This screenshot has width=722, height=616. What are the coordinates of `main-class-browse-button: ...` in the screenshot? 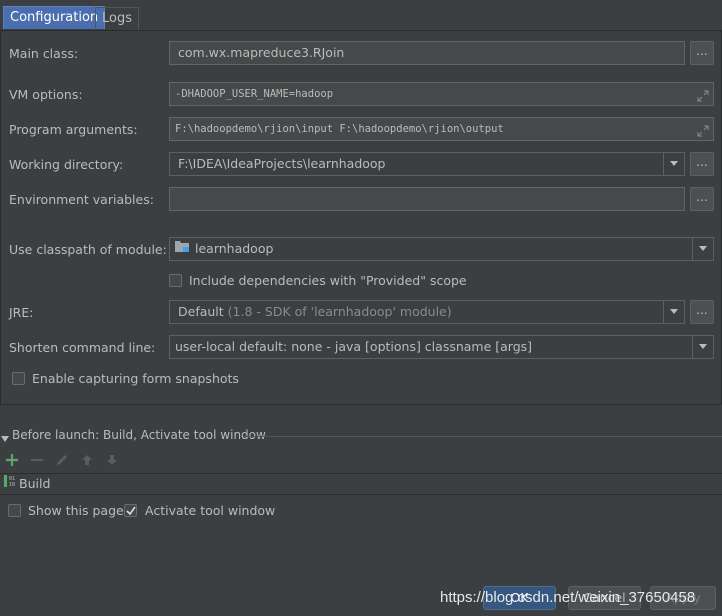 It's located at (702, 53).